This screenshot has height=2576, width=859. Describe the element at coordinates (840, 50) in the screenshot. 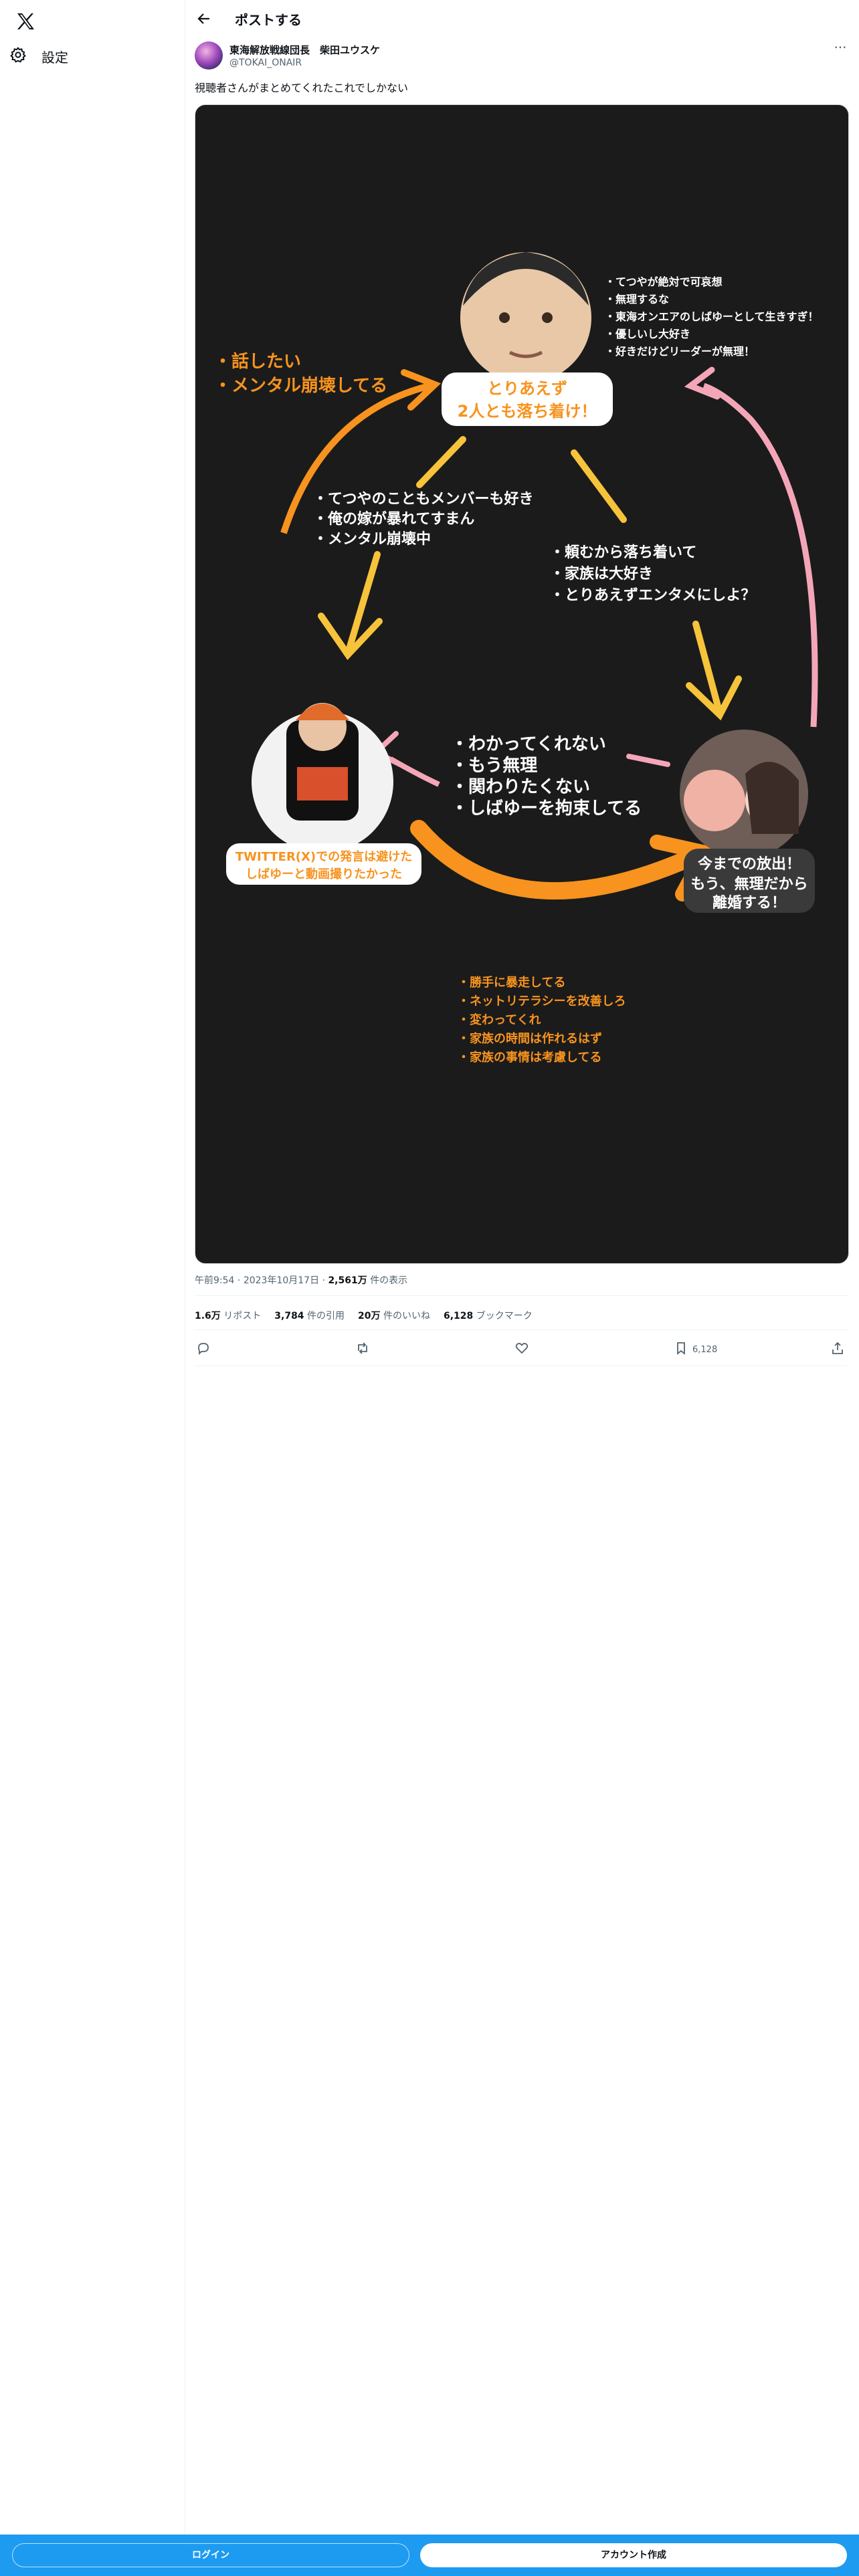

I see `more-options-icon: ···` at that location.